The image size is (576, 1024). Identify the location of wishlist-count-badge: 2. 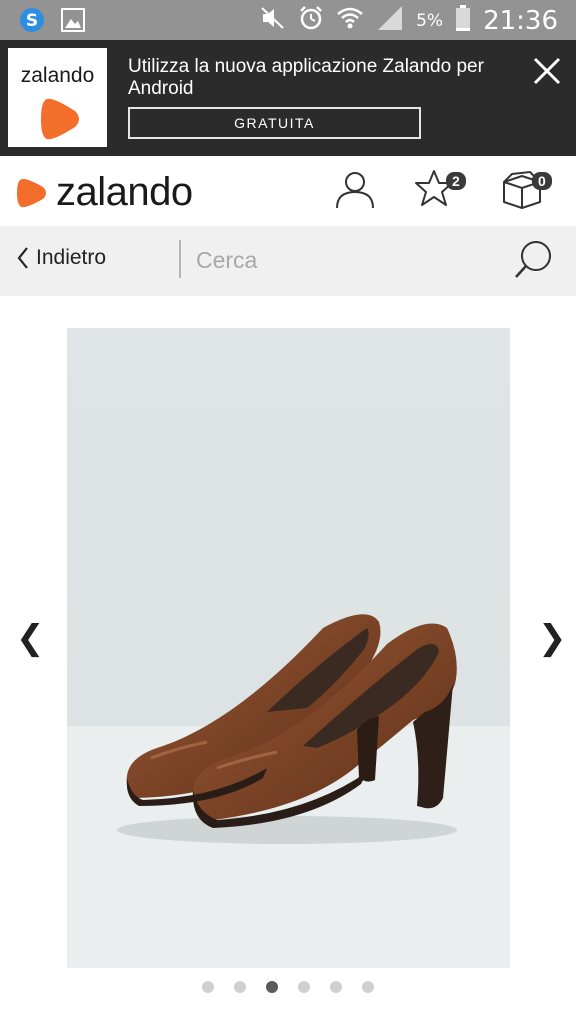
(456, 181).